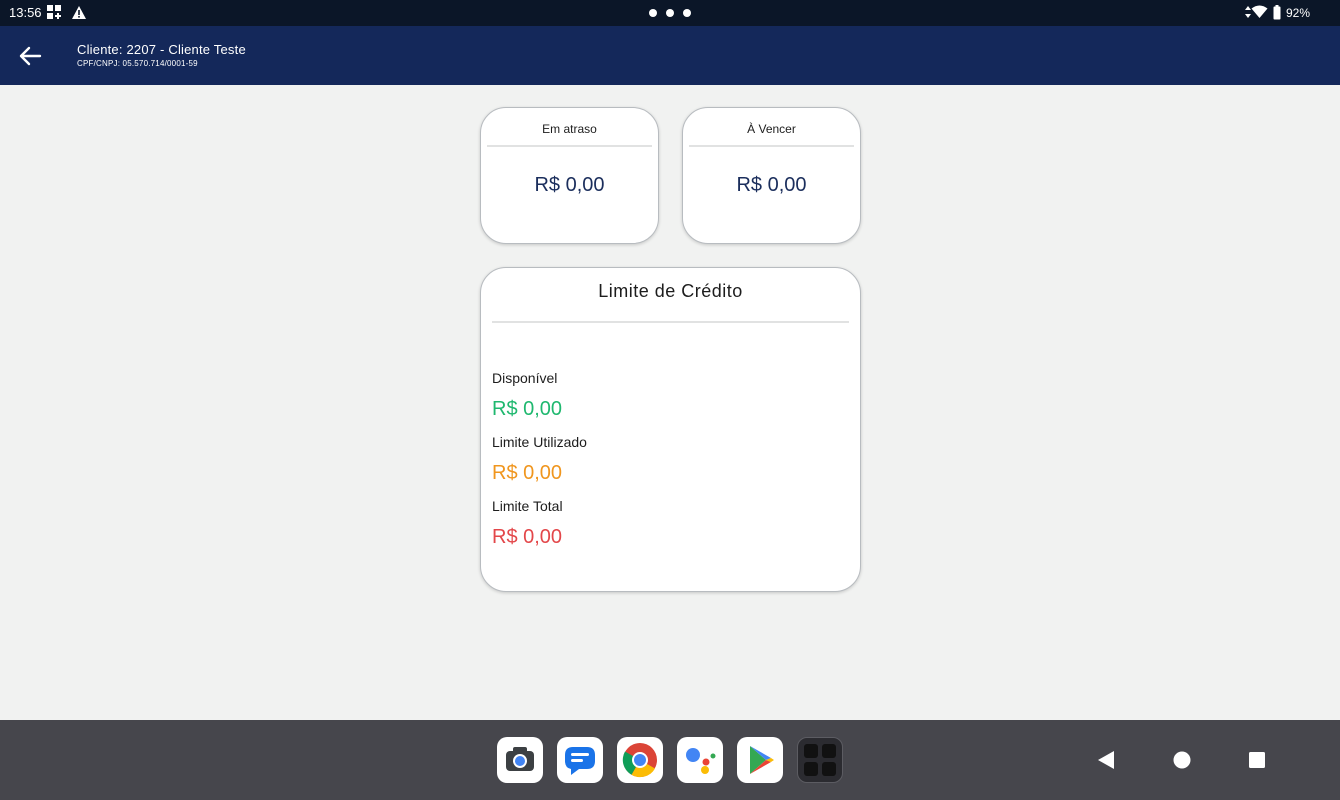 This screenshot has height=800, width=1340. What do you see at coordinates (569, 185) in the screenshot?
I see `overdue-value: R$ 0,00` at bounding box center [569, 185].